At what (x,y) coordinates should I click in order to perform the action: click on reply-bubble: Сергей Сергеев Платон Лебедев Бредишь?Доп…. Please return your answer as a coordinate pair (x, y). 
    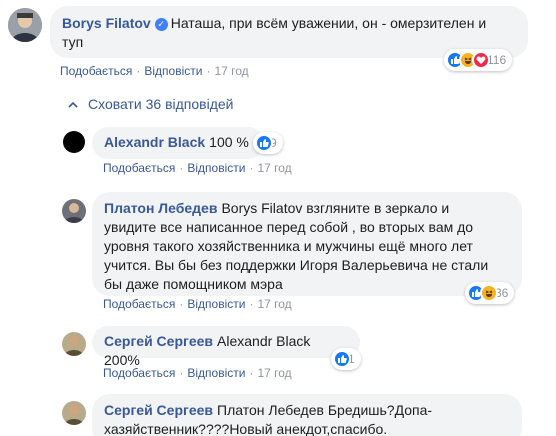
    Looking at the image, I should click on (307, 415).